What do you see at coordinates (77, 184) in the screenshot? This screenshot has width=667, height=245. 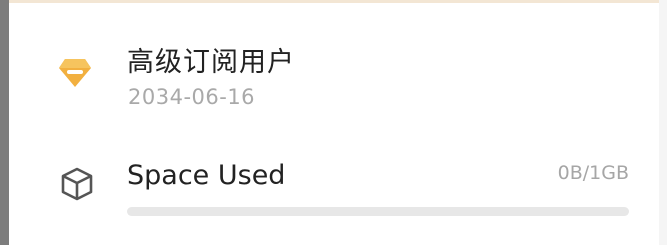 I see `box-icon` at bounding box center [77, 184].